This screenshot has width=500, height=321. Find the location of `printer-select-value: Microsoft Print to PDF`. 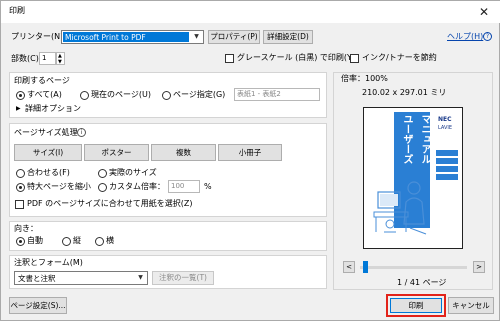

printer-select-value: Microsoft Print to PDF is located at coordinates (126, 37).